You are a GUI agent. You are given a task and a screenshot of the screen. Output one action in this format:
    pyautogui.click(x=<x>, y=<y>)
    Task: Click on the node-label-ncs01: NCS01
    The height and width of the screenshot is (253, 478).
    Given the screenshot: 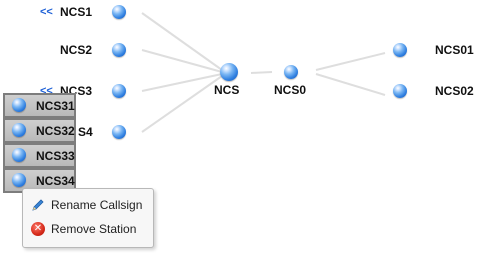 What is the action you would take?
    pyautogui.click(x=454, y=50)
    